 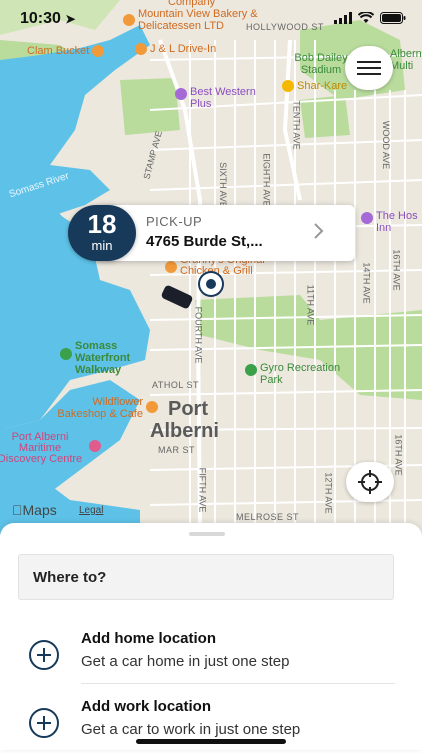 I want to click on drag-handle, so click(x=207, y=534).